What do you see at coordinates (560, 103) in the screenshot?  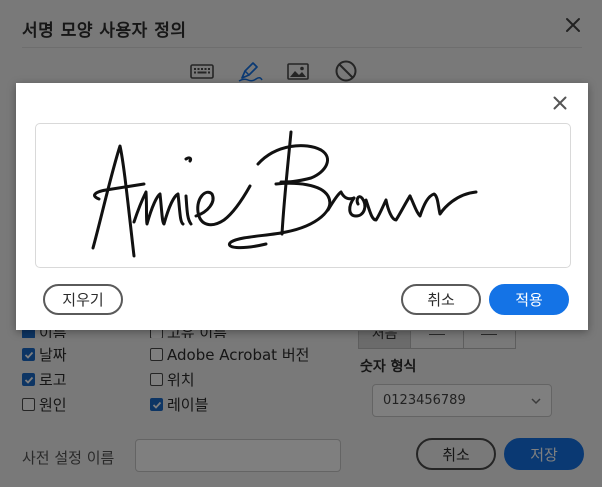 I see `close-icon` at bounding box center [560, 103].